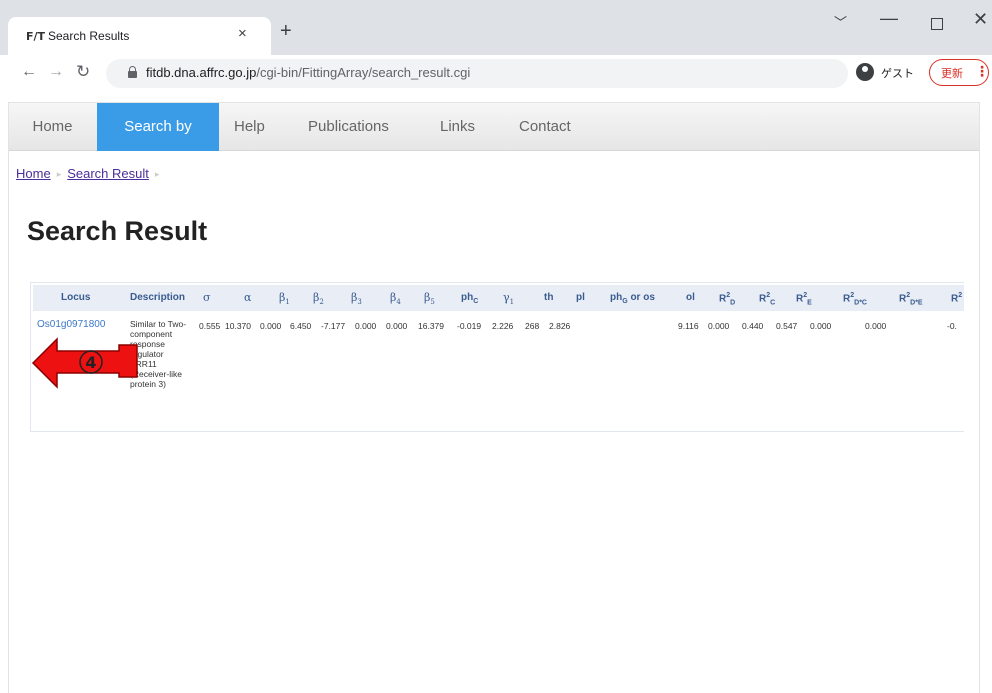 This screenshot has height=693, width=992. I want to click on nav-home: Home, so click(52, 127).